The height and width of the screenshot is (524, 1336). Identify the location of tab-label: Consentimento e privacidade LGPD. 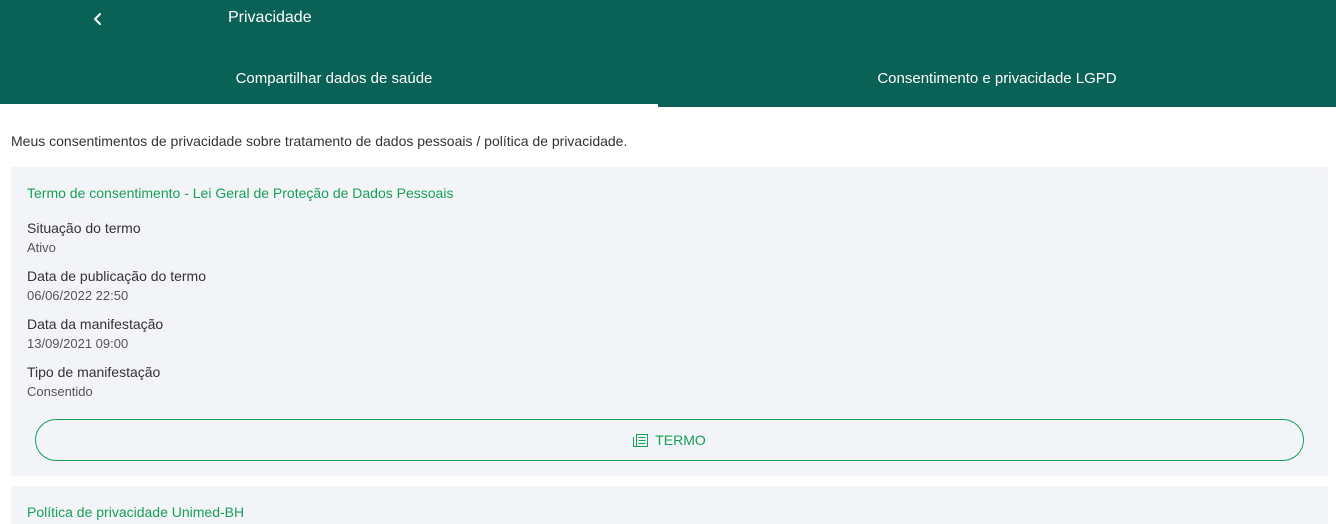
(997, 78).